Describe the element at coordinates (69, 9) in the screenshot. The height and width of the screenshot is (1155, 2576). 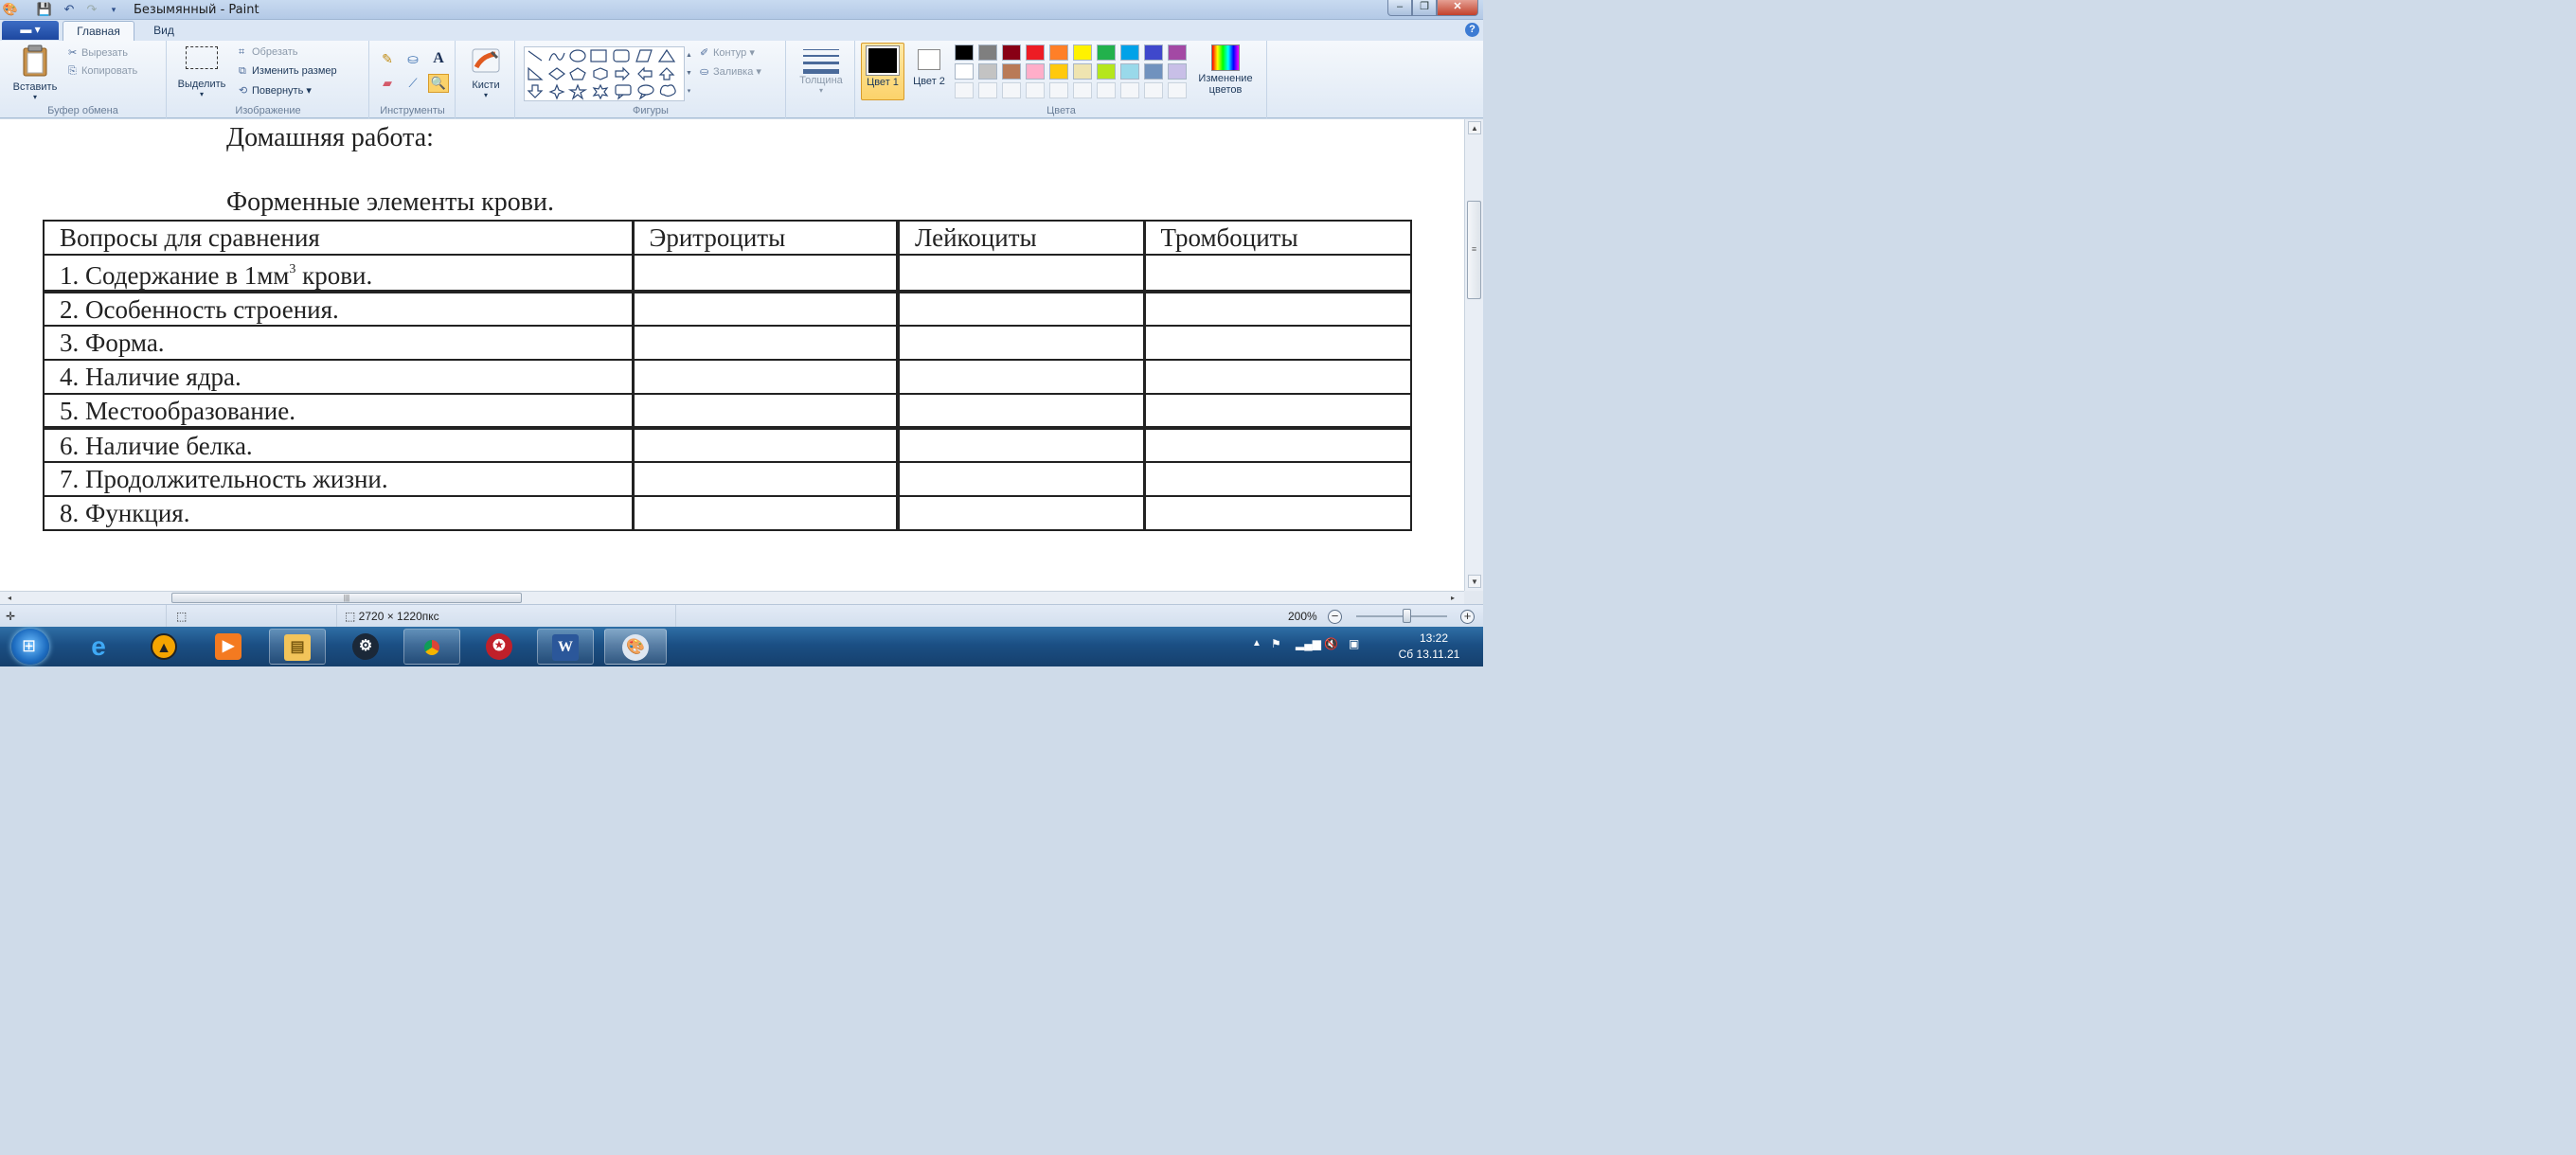
I see `undo-icon: ↶` at that location.